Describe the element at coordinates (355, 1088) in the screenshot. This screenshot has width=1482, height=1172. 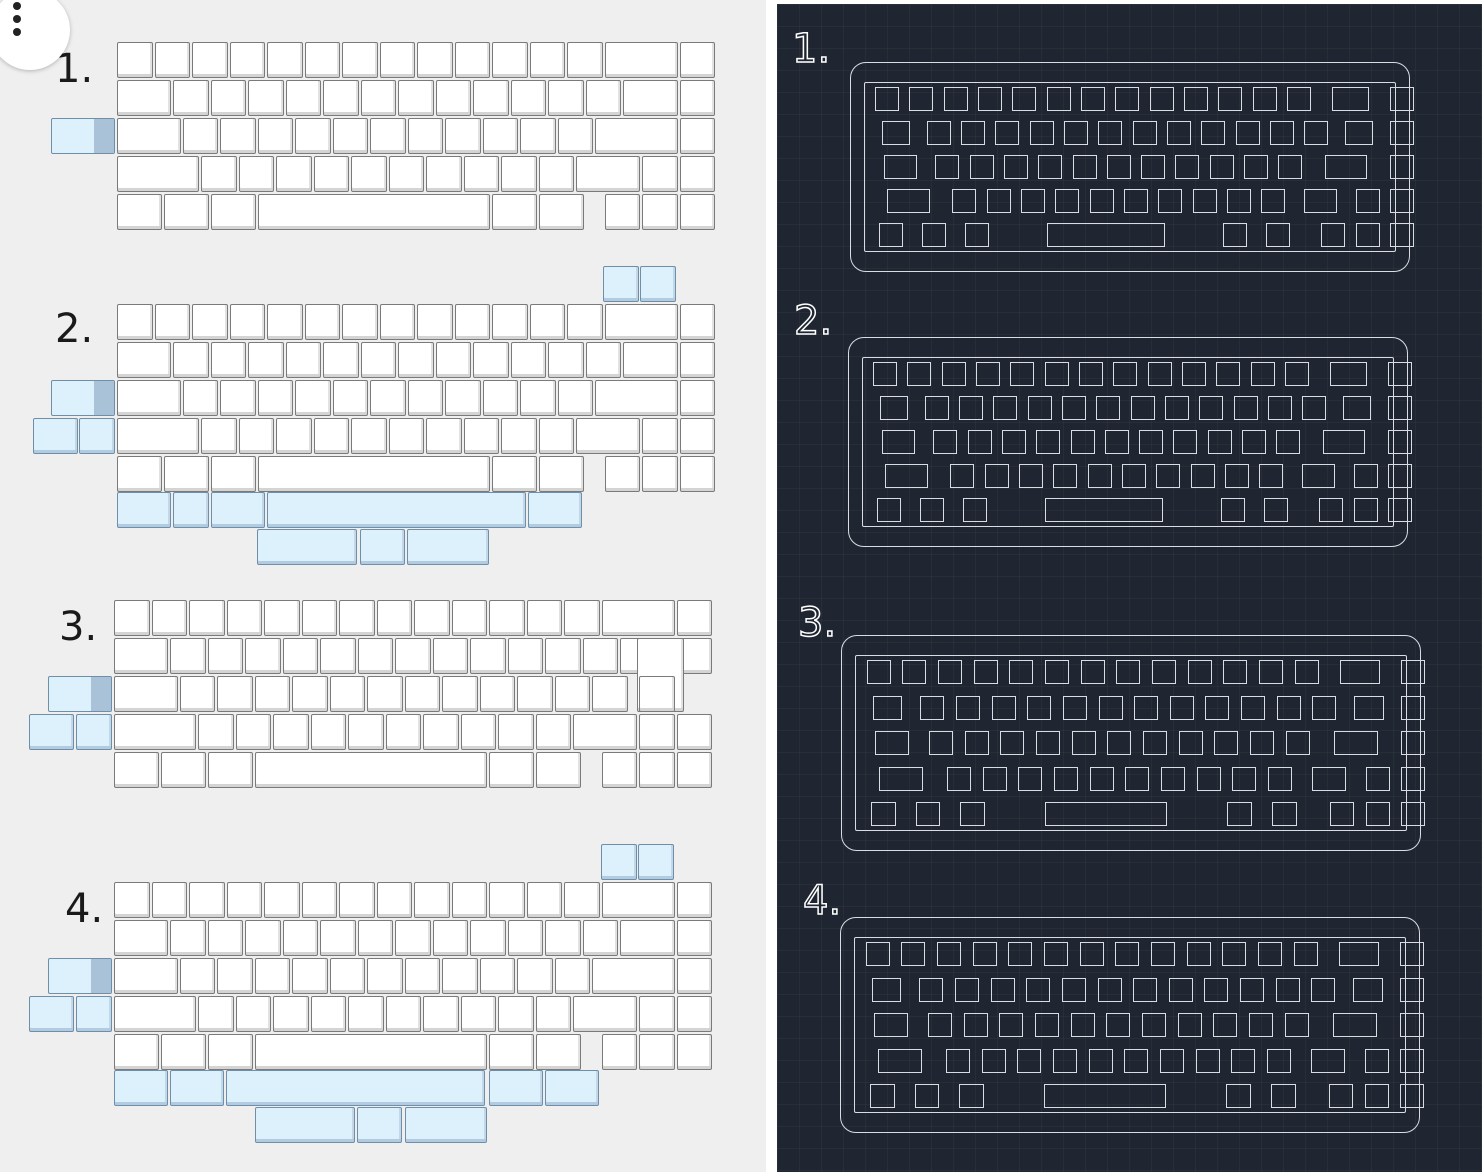
I see `keycap-alt-spacebar` at that location.